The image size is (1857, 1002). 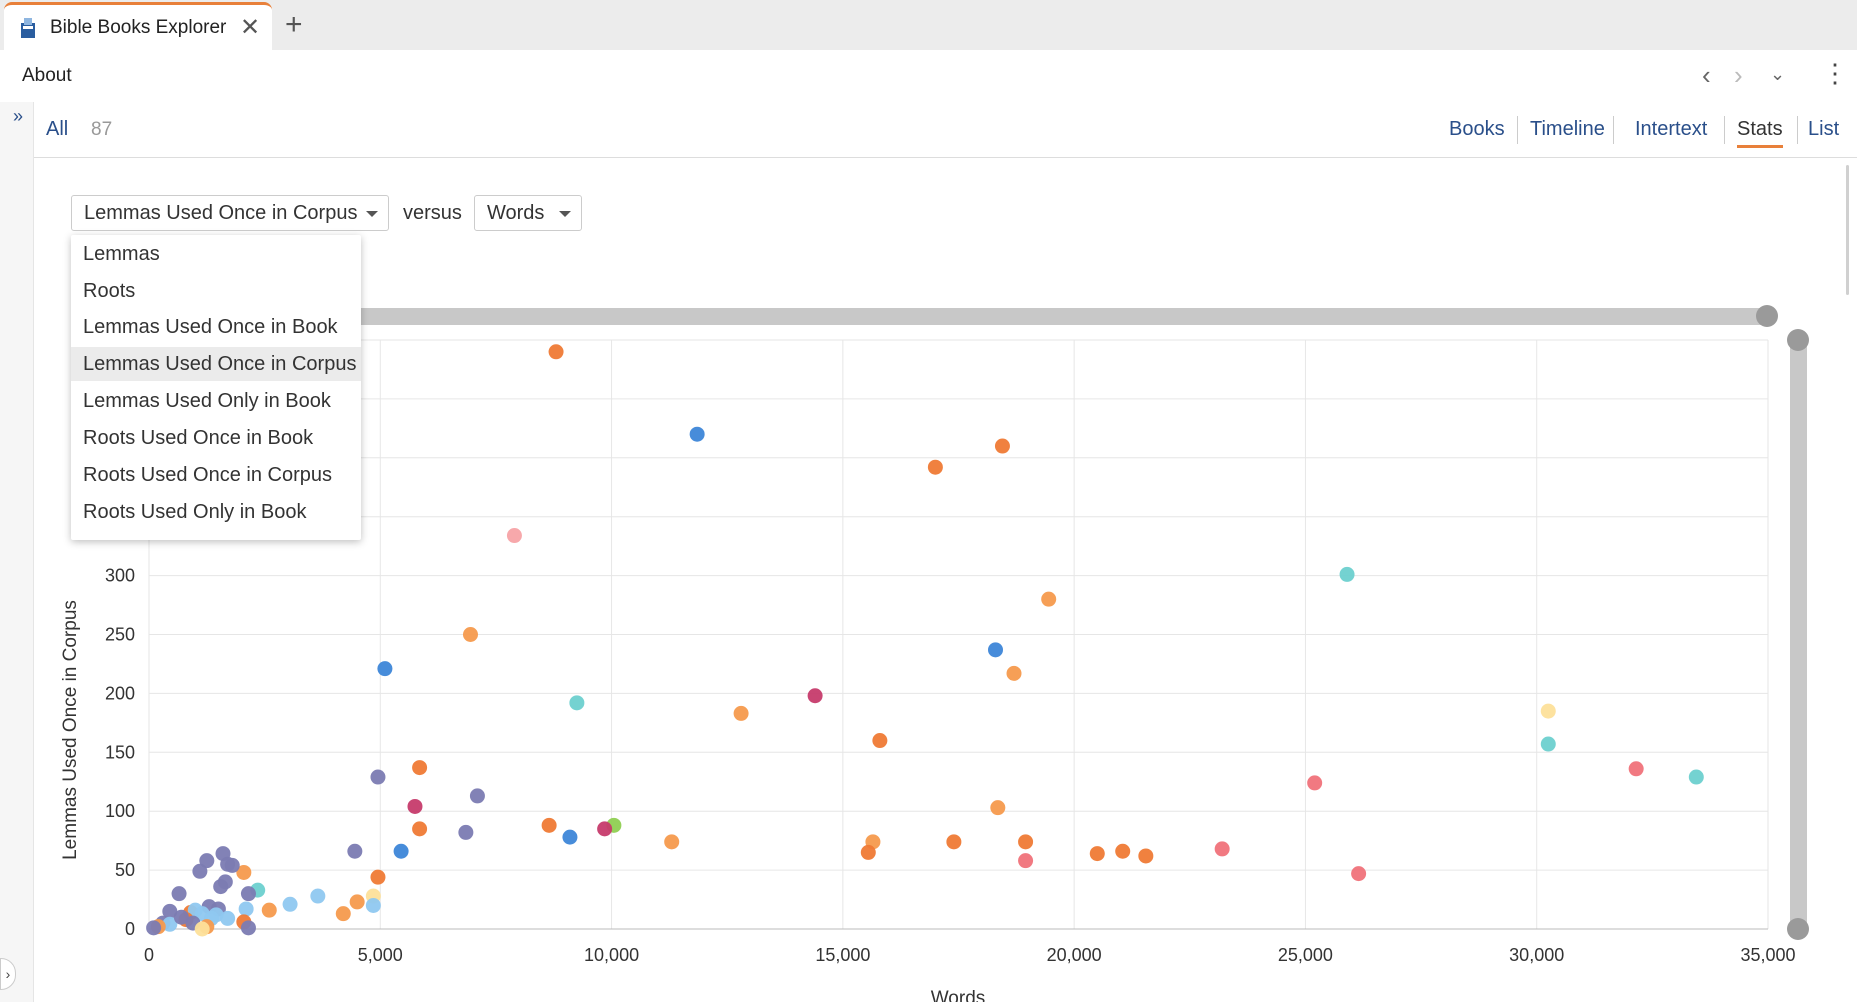 What do you see at coordinates (130, 929) in the screenshot?
I see `y-tick-label: 0` at bounding box center [130, 929].